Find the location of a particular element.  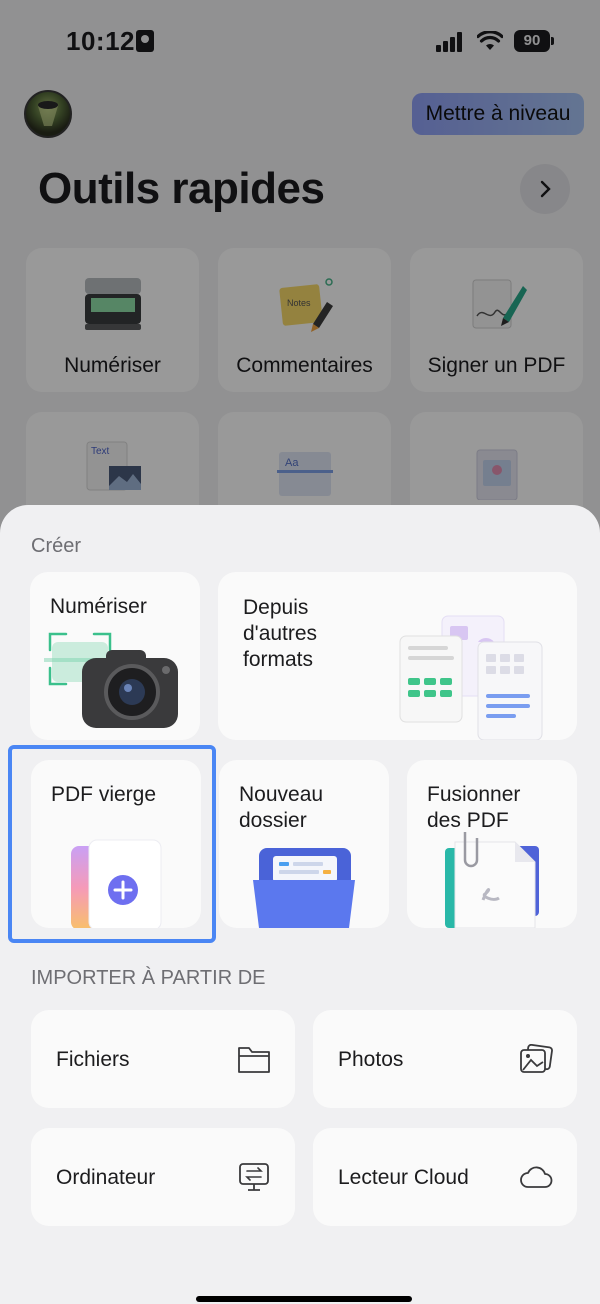

create-new-folder-card: Nouveau dossier is located at coordinates (304, 844).